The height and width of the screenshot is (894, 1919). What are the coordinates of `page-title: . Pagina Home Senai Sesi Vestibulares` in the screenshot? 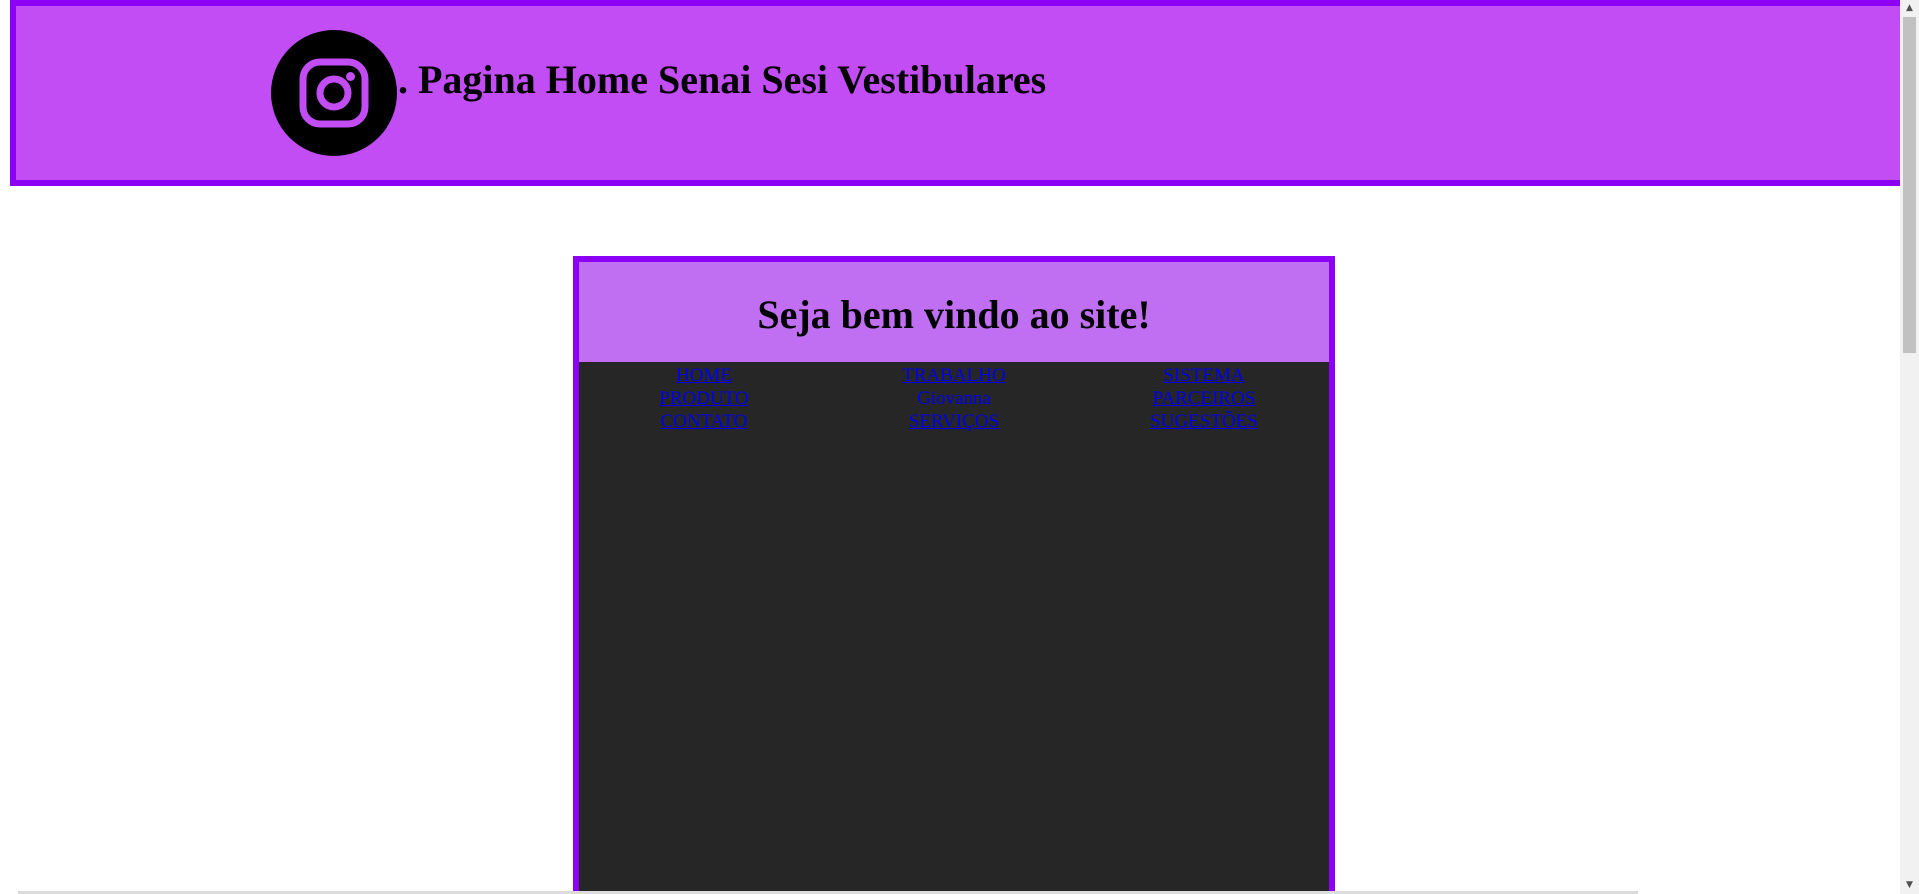 It's located at (722, 79).